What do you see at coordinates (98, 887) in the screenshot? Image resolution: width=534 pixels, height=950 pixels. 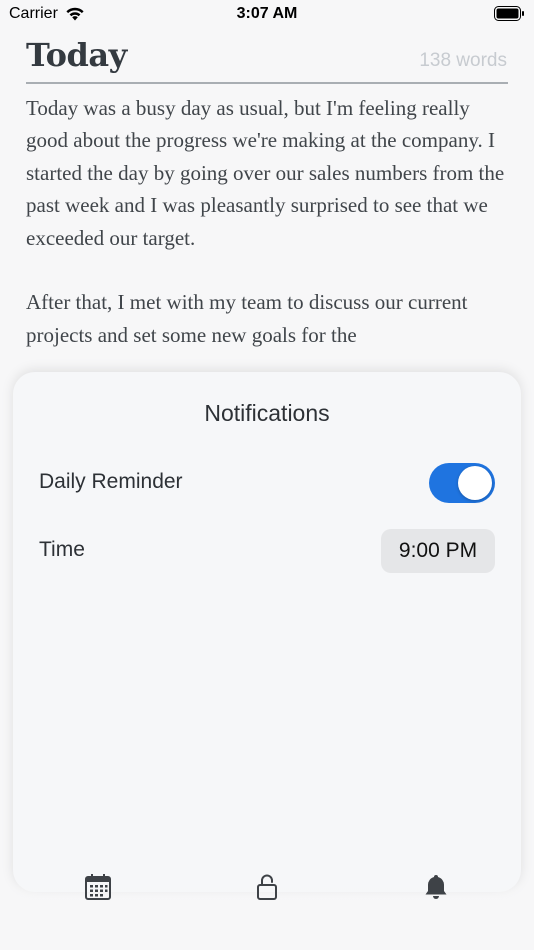 I see `calendar-icon` at bounding box center [98, 887].